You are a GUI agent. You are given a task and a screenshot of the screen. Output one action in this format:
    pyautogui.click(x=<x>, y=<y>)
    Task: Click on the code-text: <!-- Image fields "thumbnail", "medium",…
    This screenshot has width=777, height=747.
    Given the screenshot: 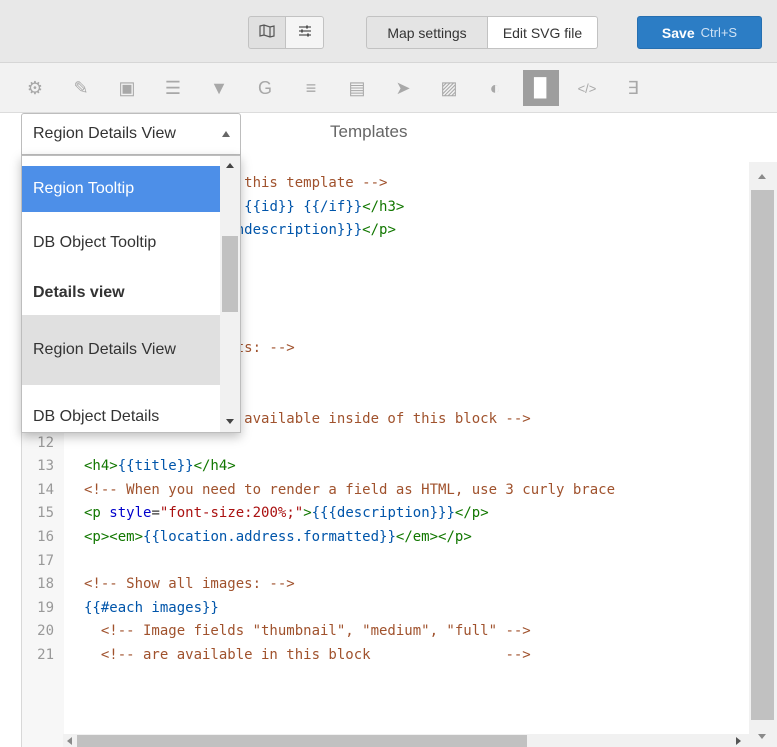 What is the action you would take?
    pyautogui.click(x=307, y=631)
    